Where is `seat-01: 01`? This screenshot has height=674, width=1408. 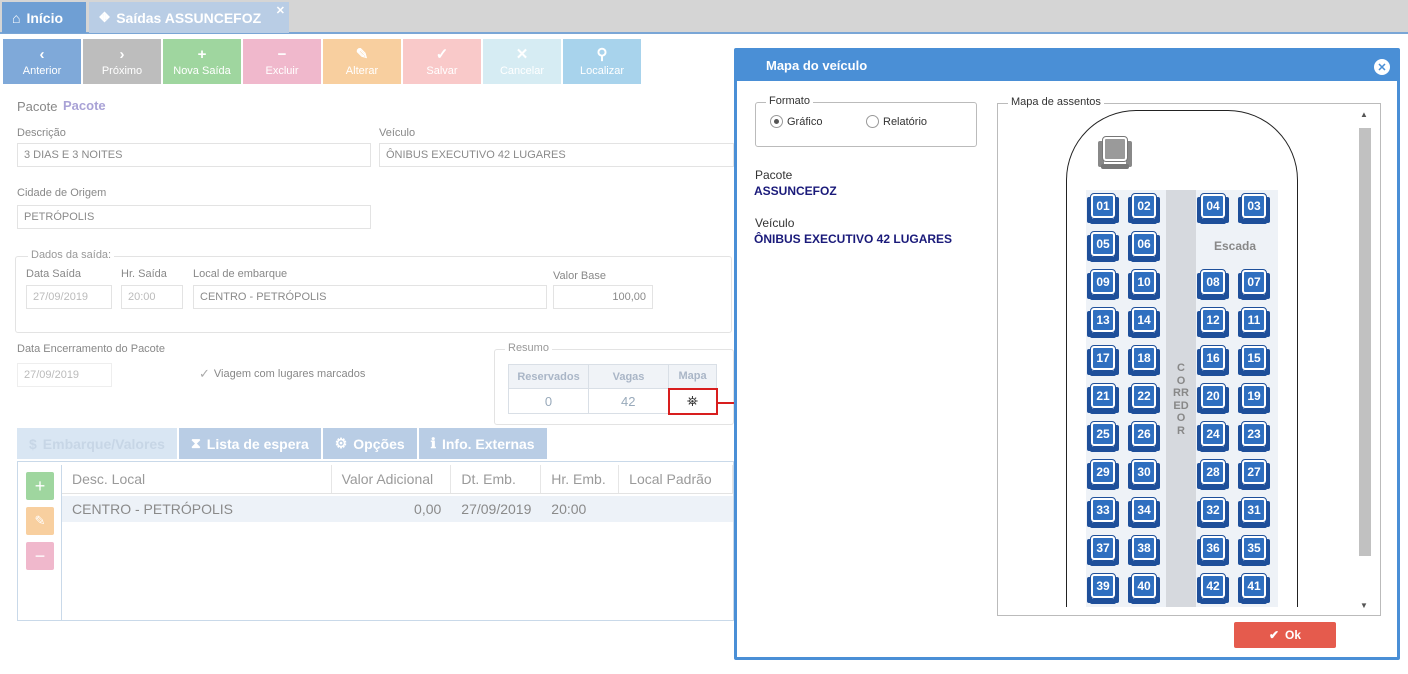 seat-01: 01 is located at coordinates (1103, 208).